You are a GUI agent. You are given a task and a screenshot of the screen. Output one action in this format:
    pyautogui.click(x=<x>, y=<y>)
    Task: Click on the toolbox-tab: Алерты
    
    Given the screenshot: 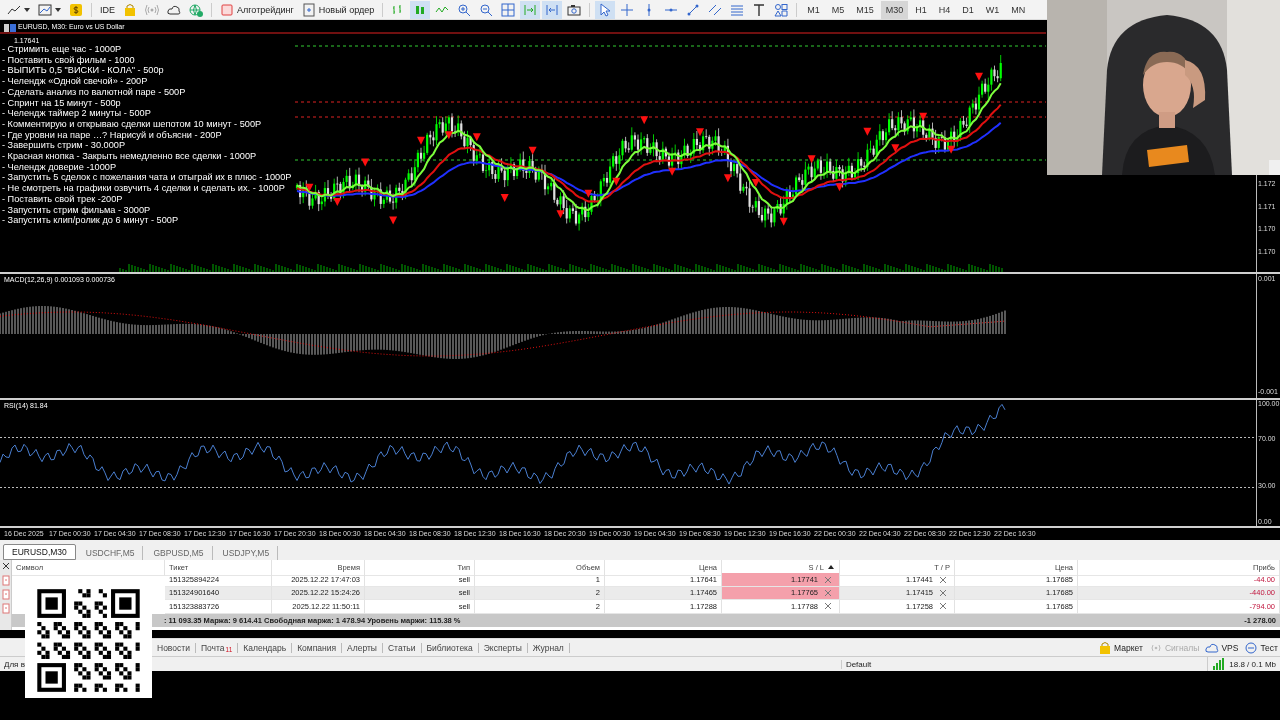 What is the action you would take?
    pyautogui.click(x=362, y=647)
    